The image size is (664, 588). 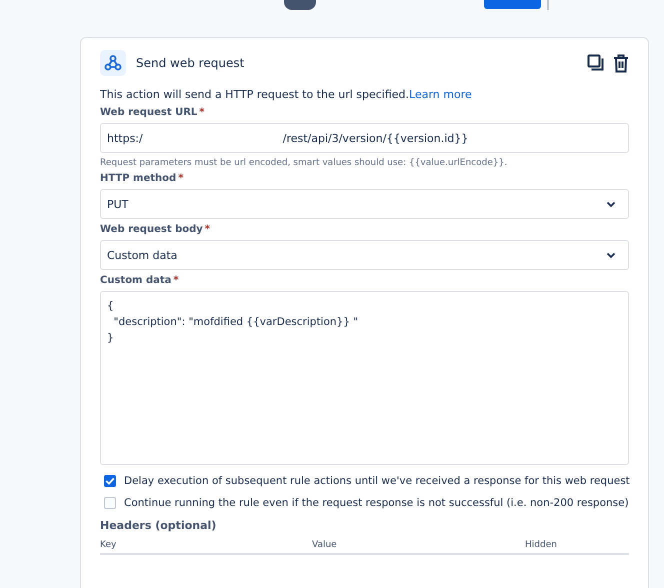 I want to click on card-title: Send web request, so click(x=190, y=63).